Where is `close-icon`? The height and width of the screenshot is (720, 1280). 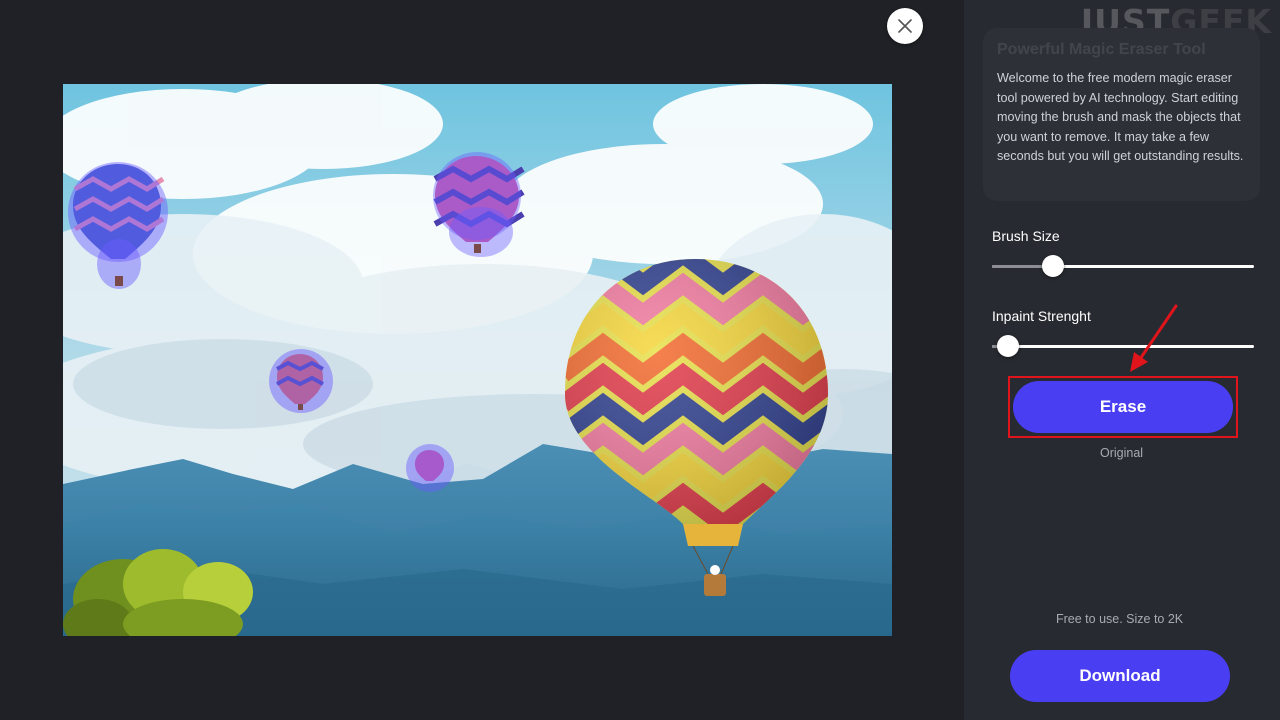 close-icon is located at coordinates (905, 26).